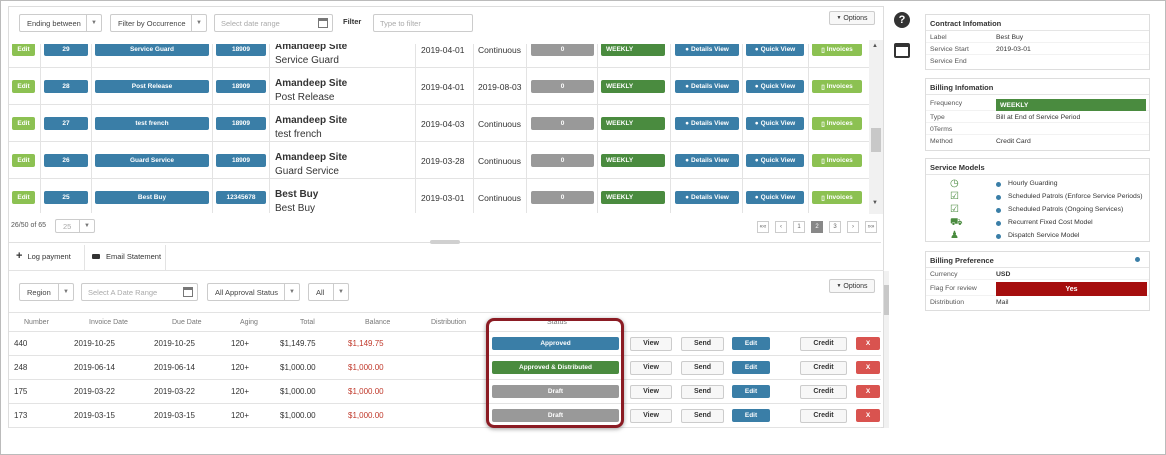 The width and height of the screenshot is (1166, 455). What do you see at coordinates (852, 18) in the screenshot?
I see `options-button: ▼ Options` at bounding box center [852, 18].